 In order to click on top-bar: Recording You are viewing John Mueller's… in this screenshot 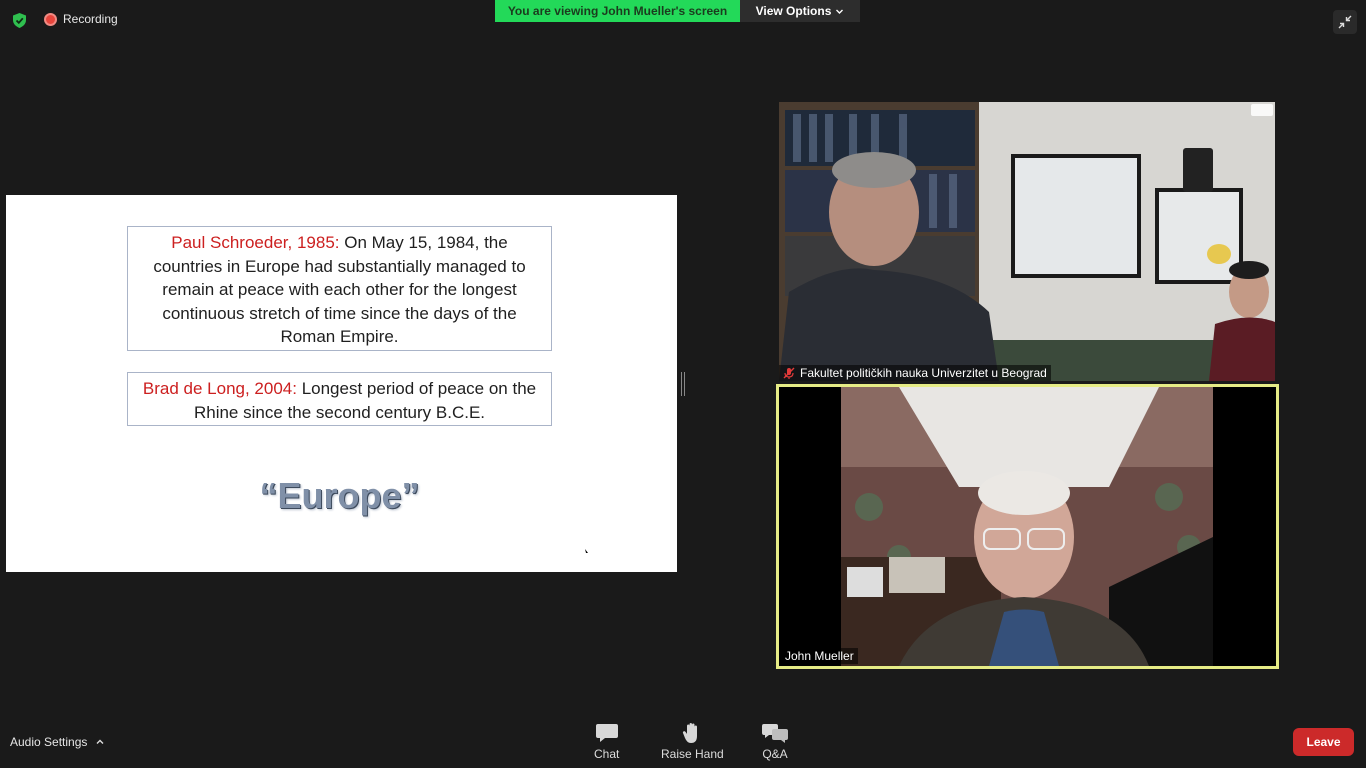, I will do `click(683, 20)`.